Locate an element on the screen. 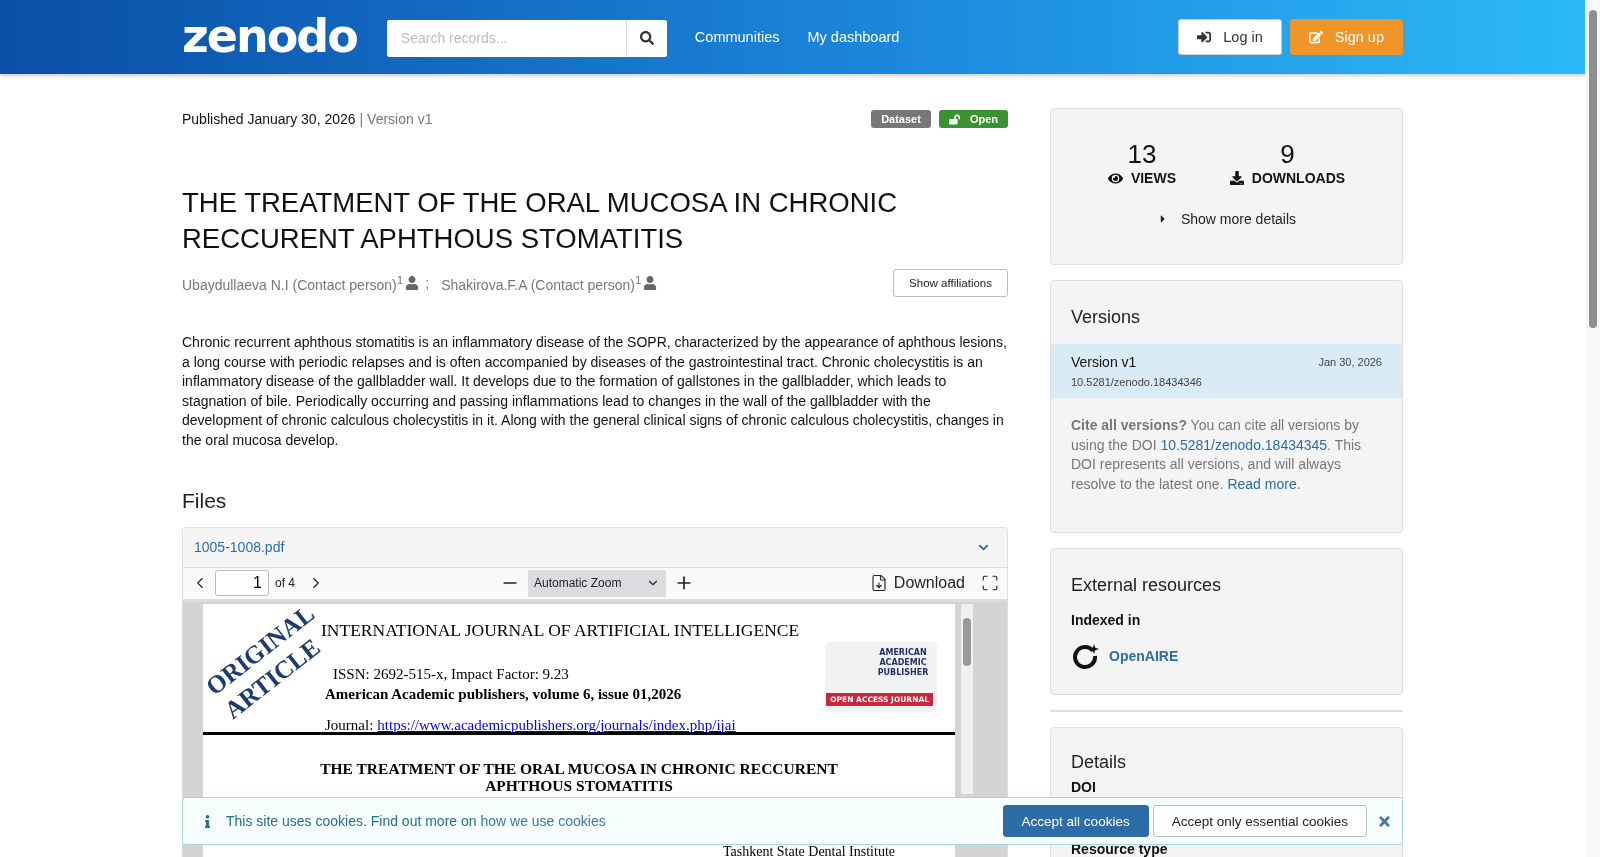  publisher-line: American Academic publishers, volume 6, issue 01,2026 is located at coordinates (504, 694).